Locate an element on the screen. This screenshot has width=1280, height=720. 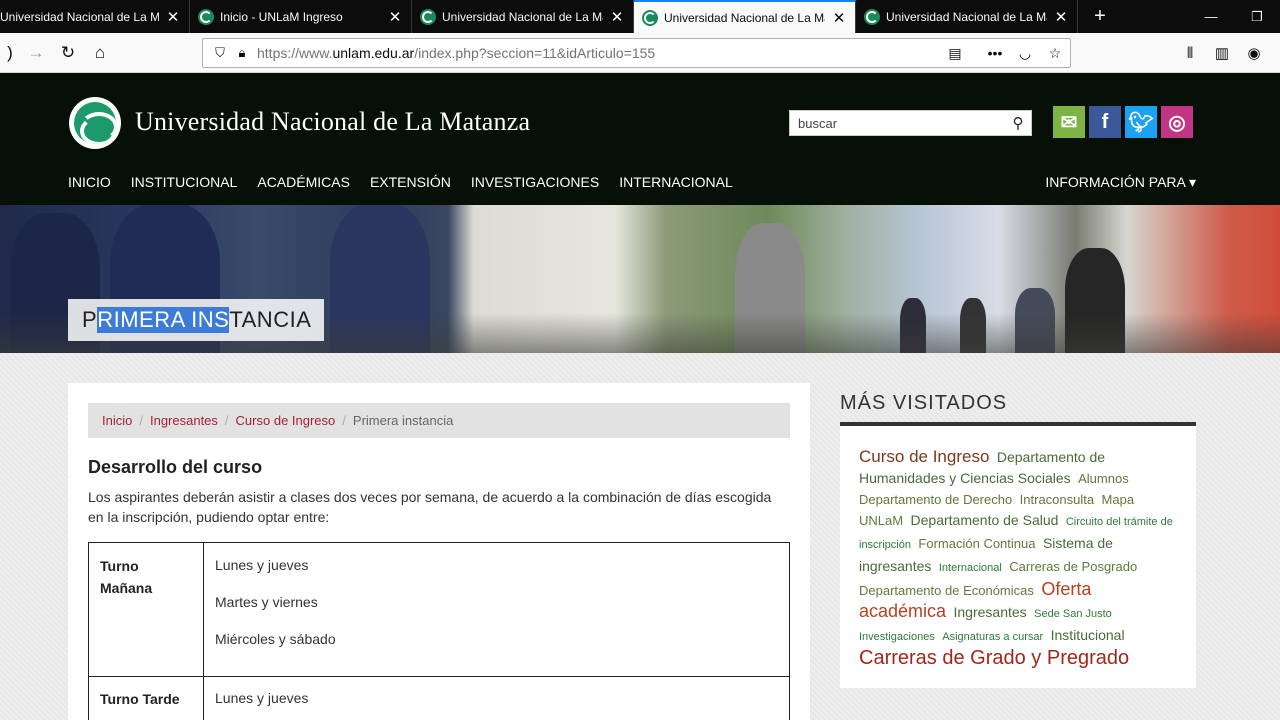
social-links: ✉ f 🐦︎ ◎ is located at coordinates (1123, 122).